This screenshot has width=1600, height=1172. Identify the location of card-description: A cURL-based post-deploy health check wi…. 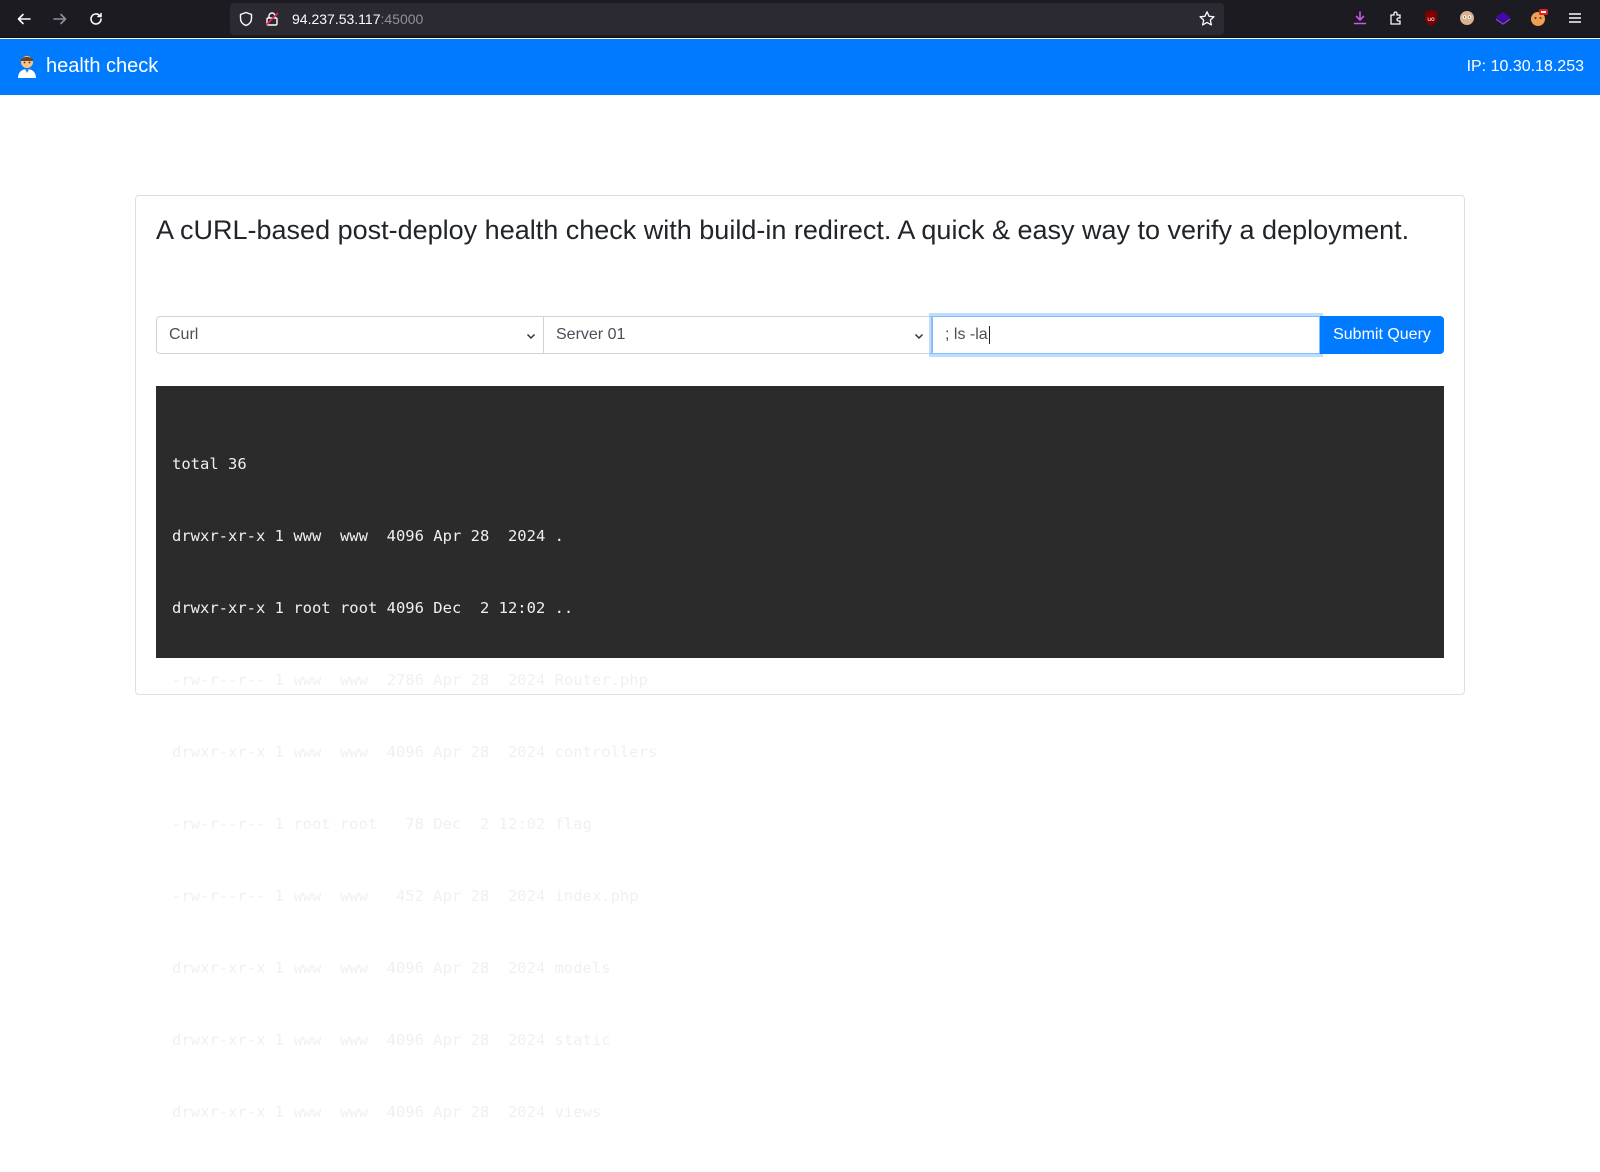
(783, 230).